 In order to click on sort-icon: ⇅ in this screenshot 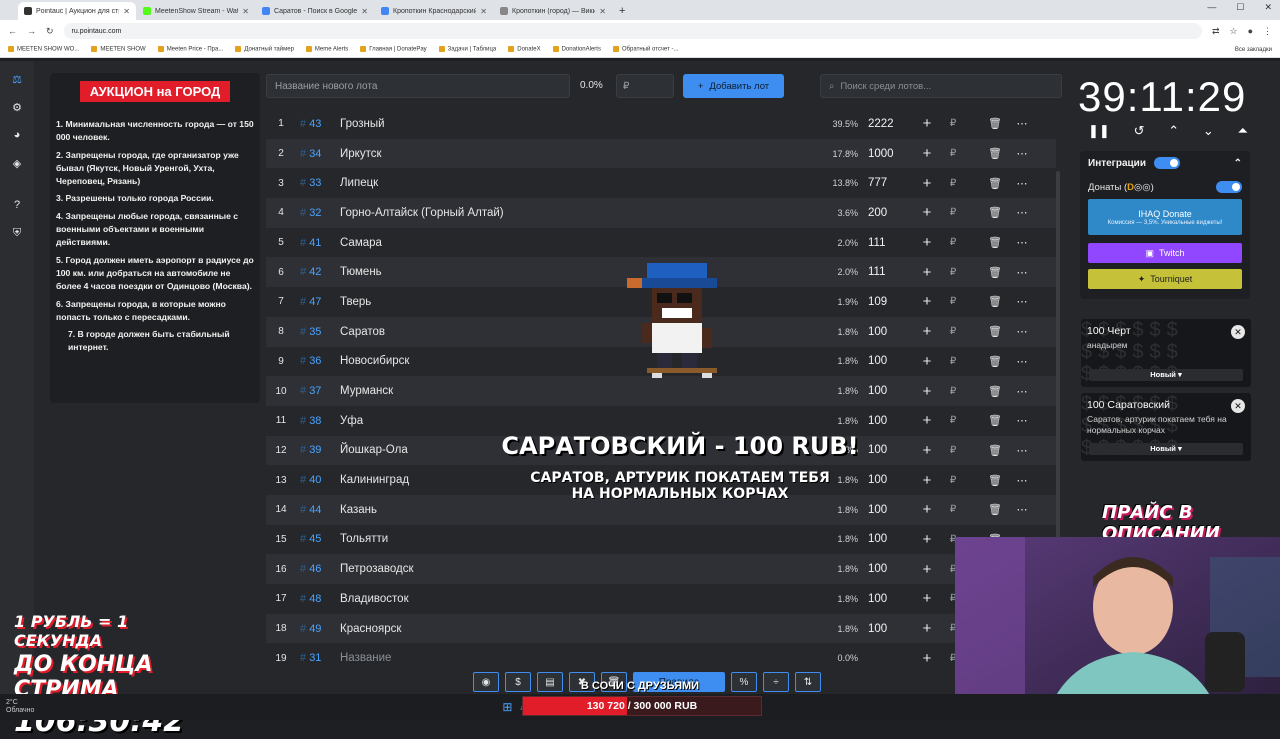, I will do `click(808, 682)`.